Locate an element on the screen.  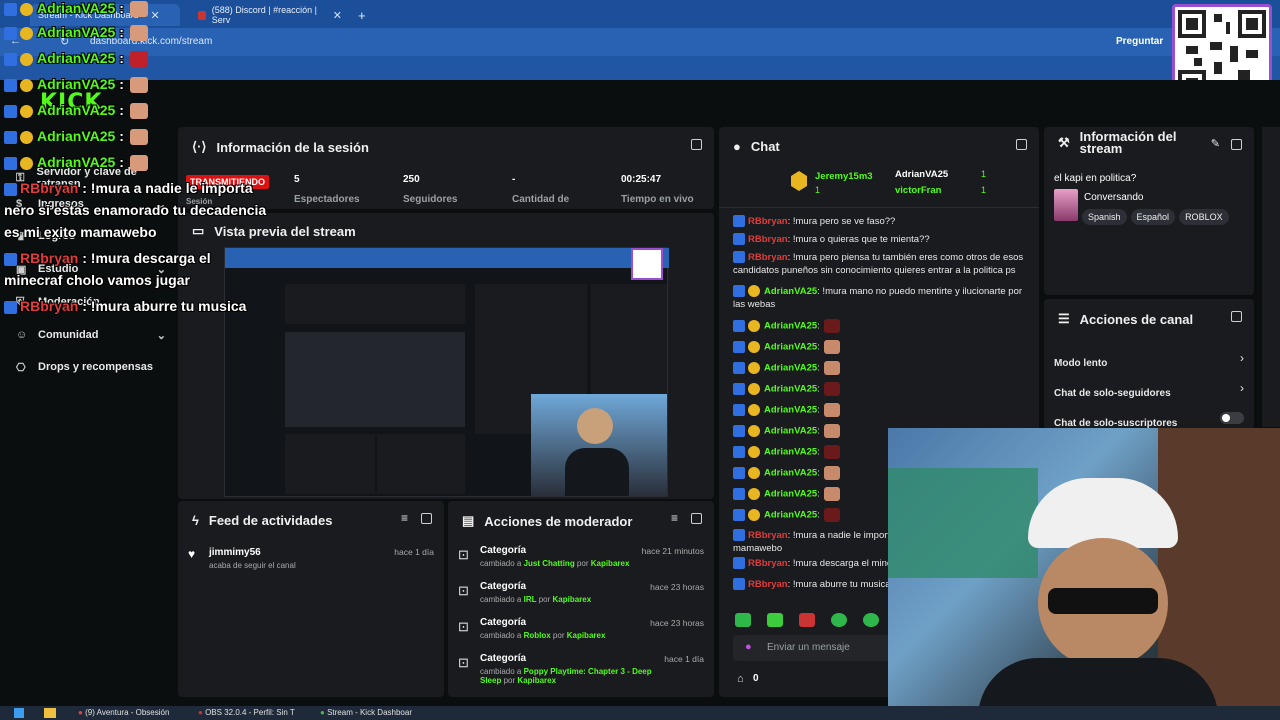
action-slow-mode: Modo lento › is located at coordinates (1149, 361).